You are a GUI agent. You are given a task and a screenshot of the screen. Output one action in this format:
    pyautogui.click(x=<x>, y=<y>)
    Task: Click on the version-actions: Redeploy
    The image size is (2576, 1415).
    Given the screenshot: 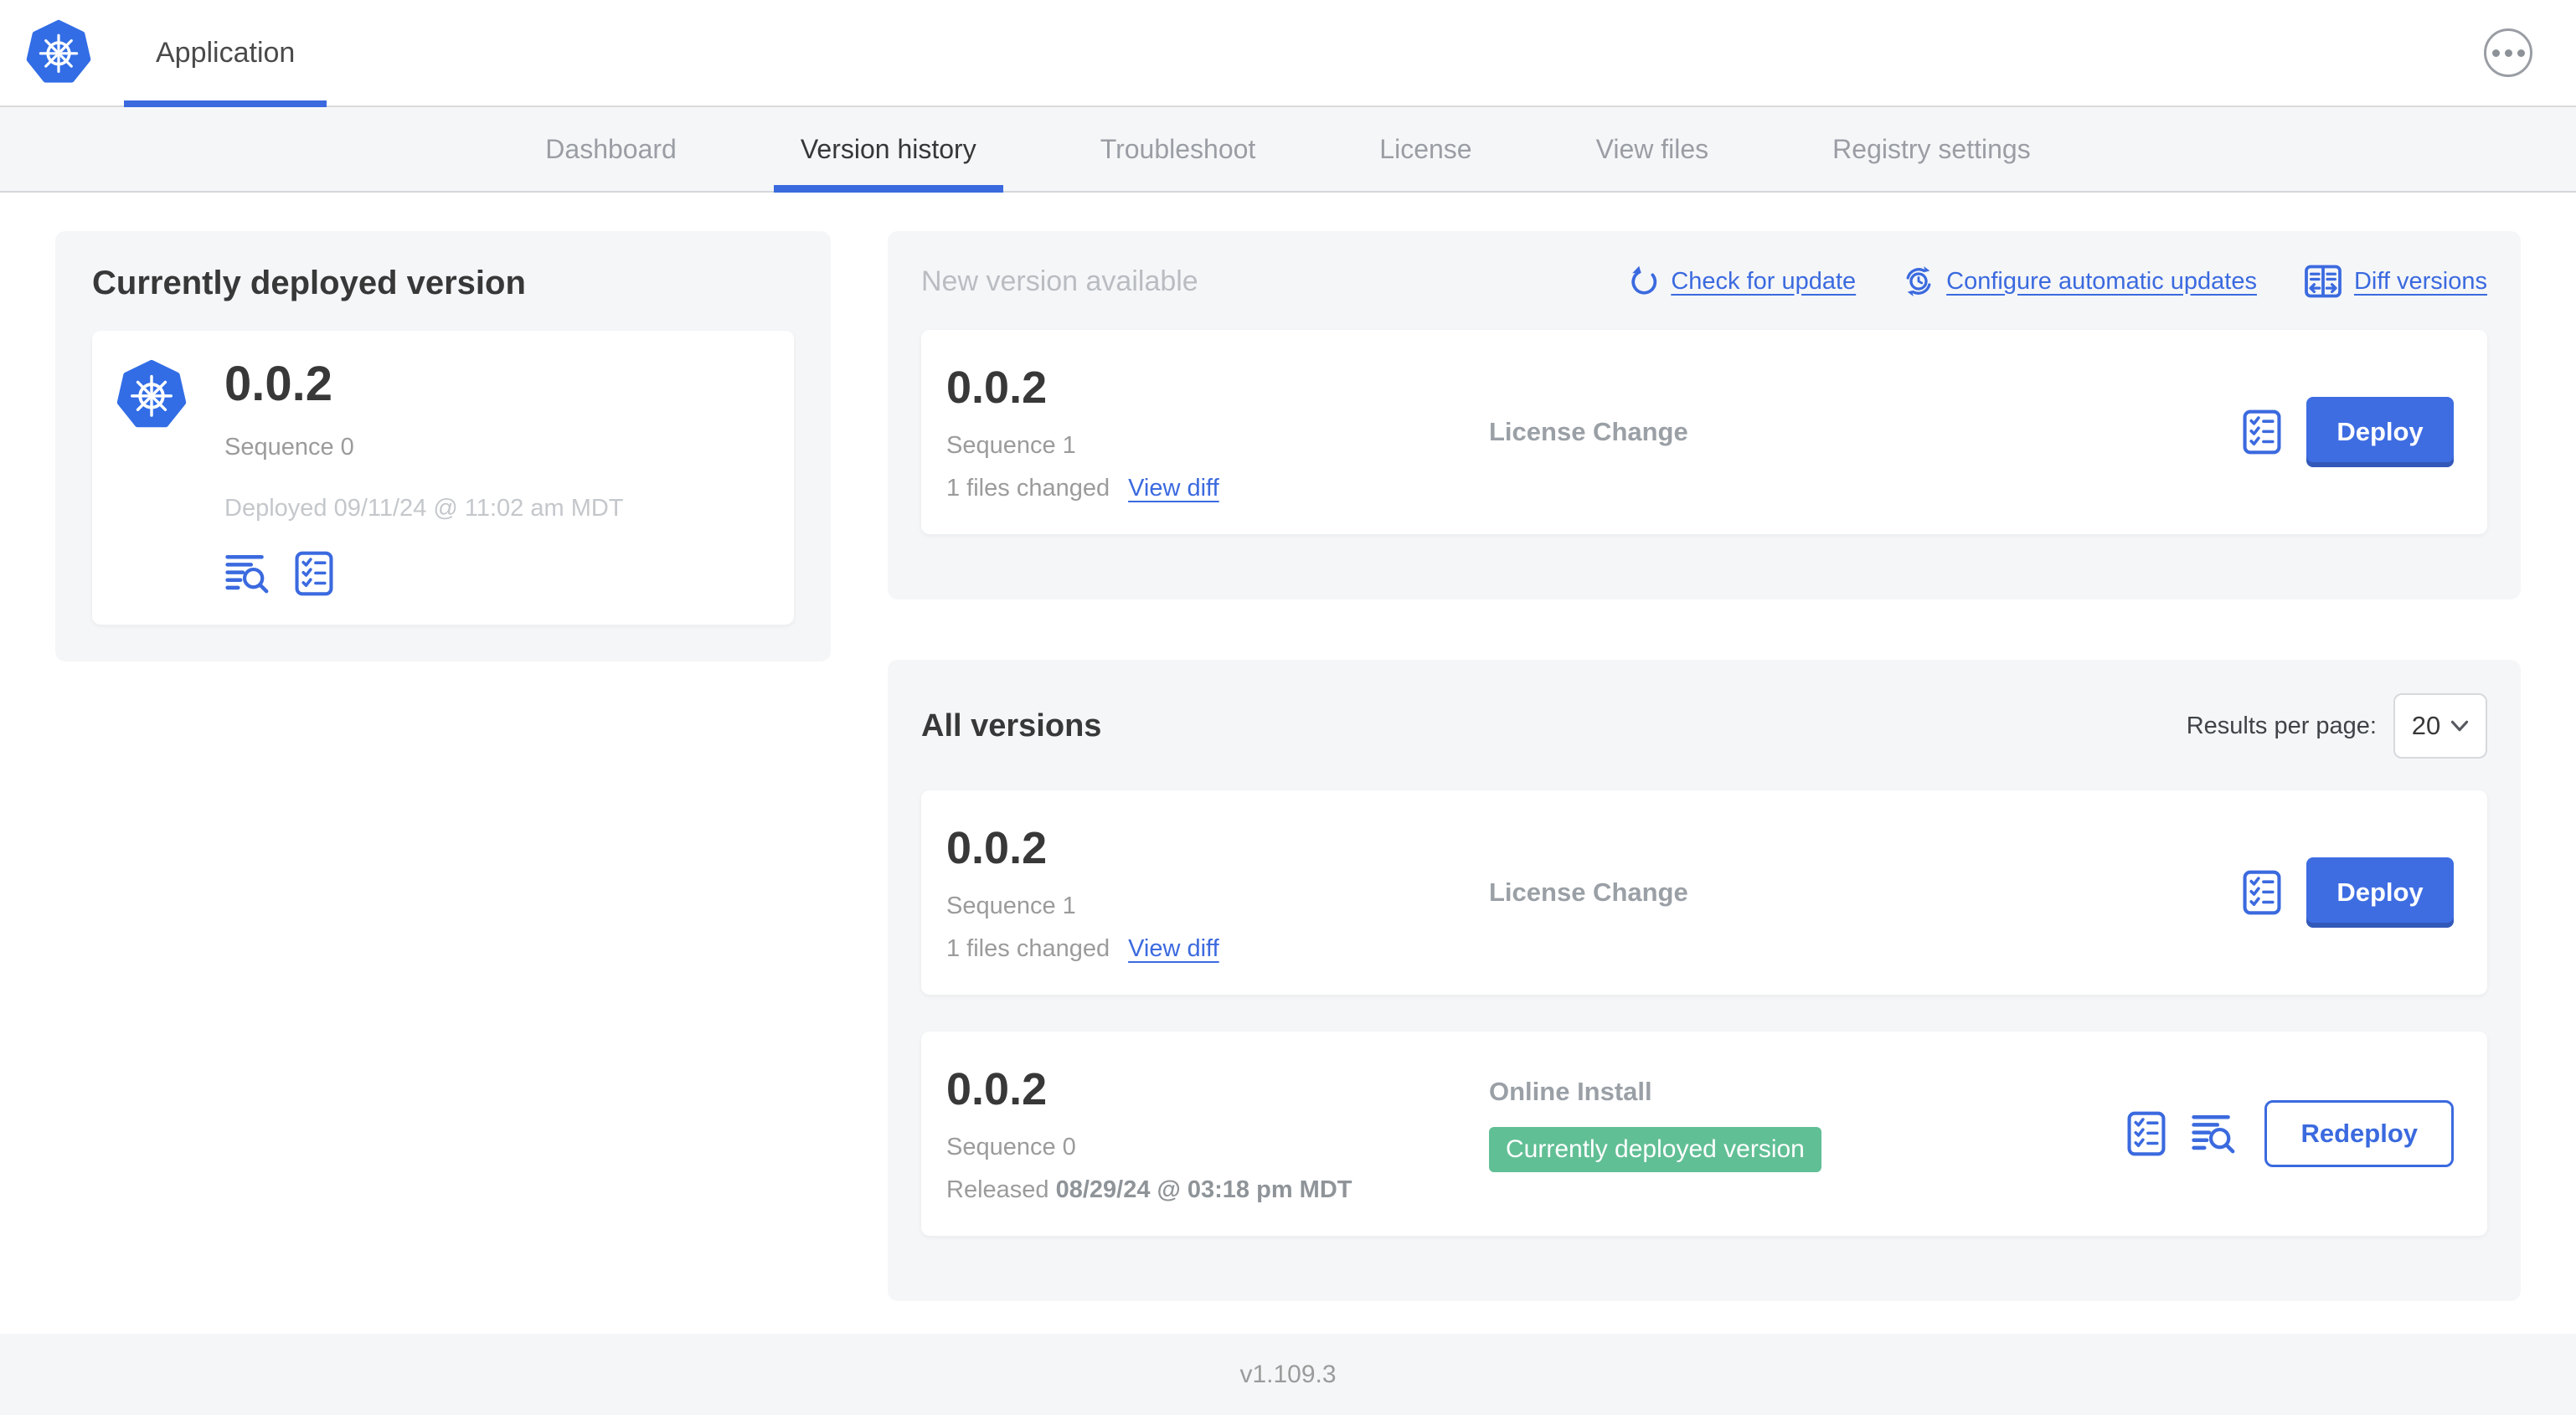 What is the action you would take?
    pyautogui.click(x=2290, y=1133)
    